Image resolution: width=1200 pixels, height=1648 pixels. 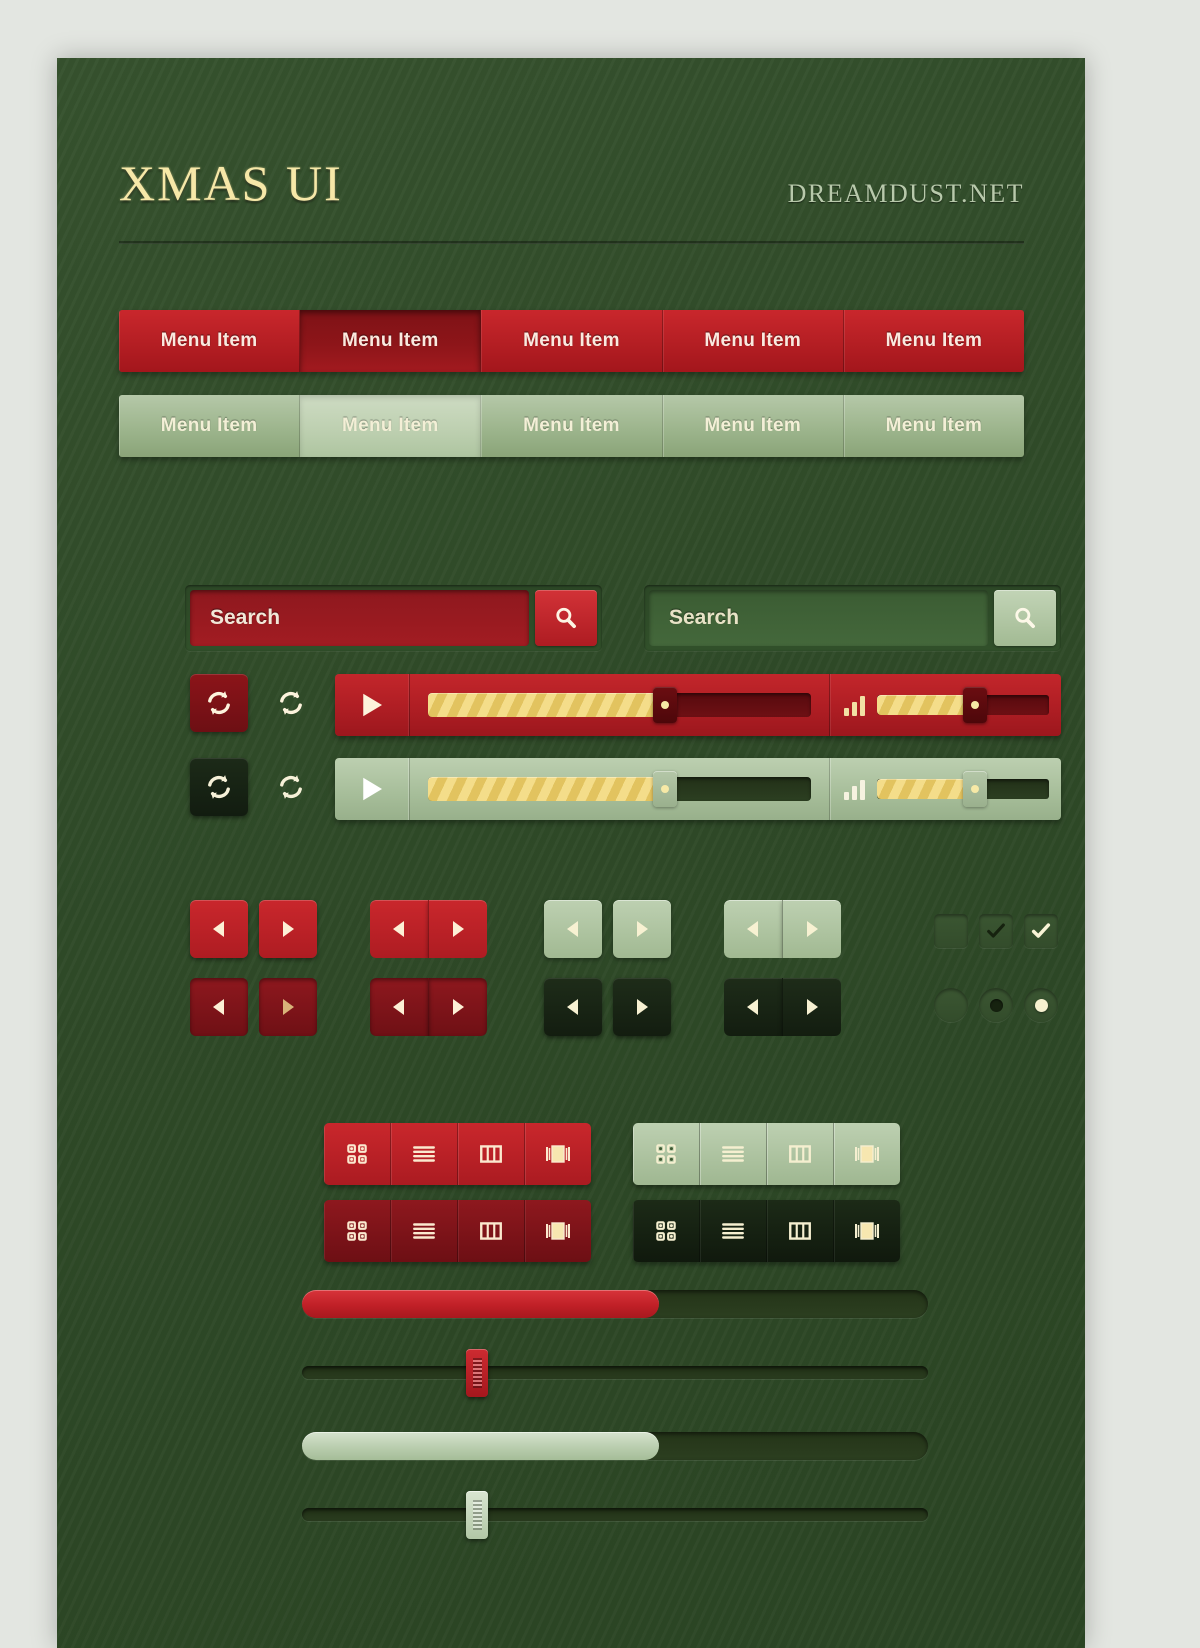 What do you see at coordinates (615, 1372) in the screenshot?
I see `slider-track-red` at bounding box center [615, 1372].